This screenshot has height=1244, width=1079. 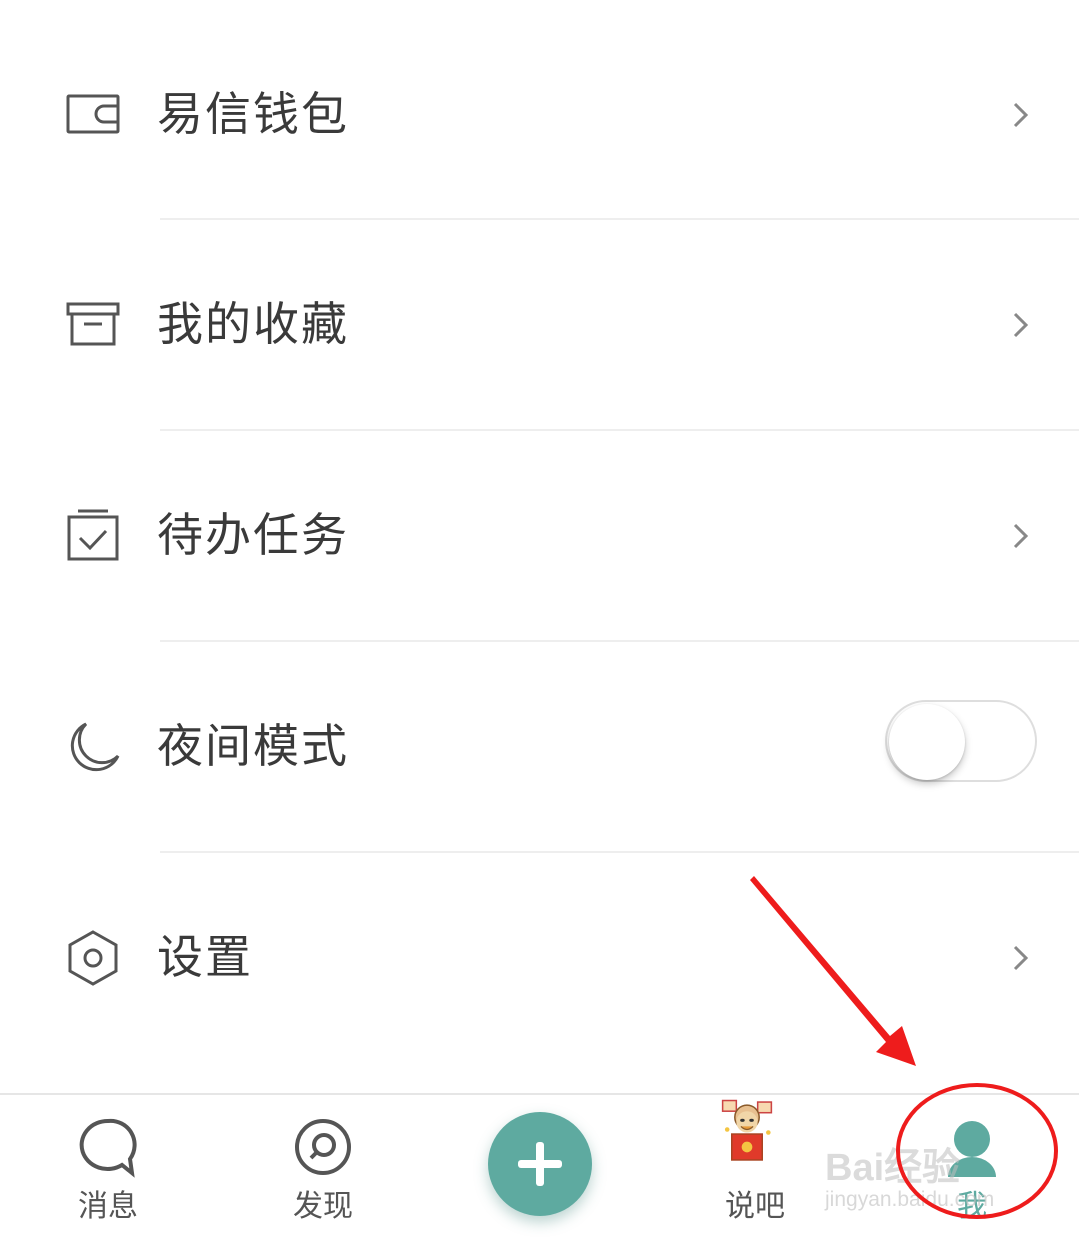 I want to click on mascot-icon, so click(x=755, y=1141).